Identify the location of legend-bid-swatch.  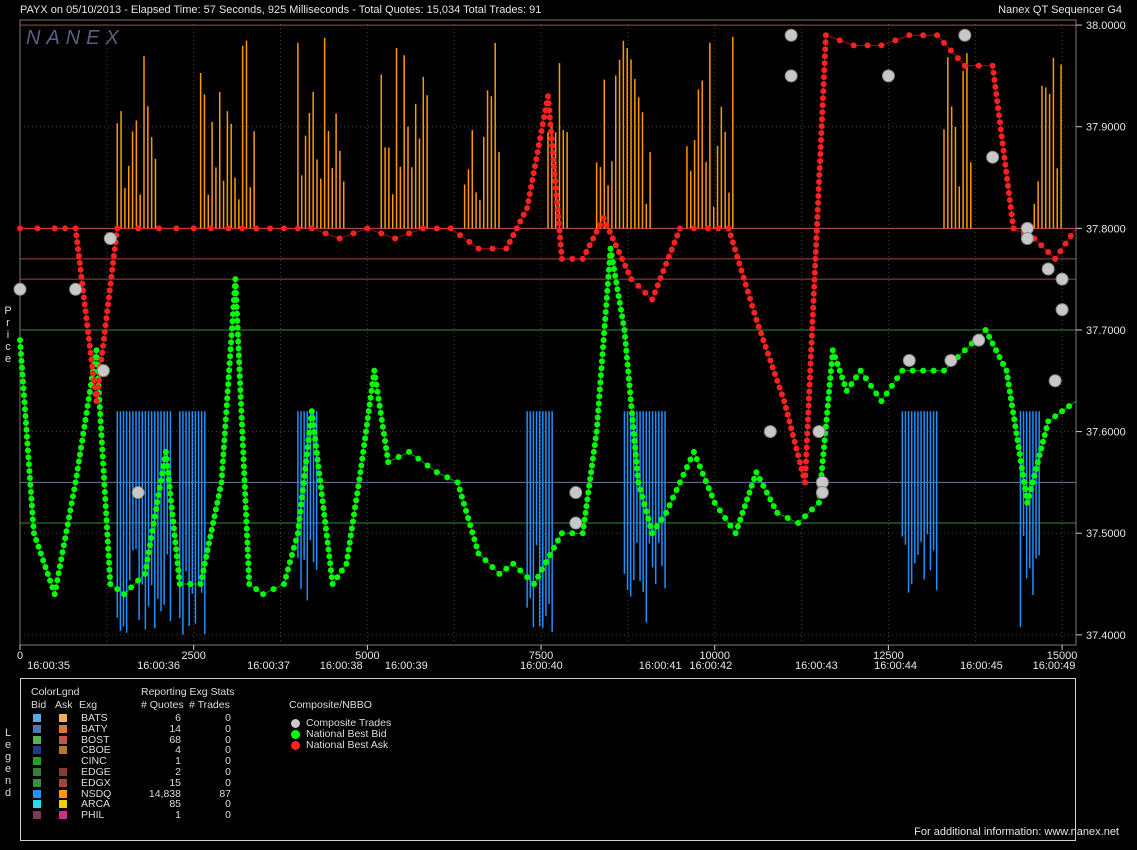
(37, 793).